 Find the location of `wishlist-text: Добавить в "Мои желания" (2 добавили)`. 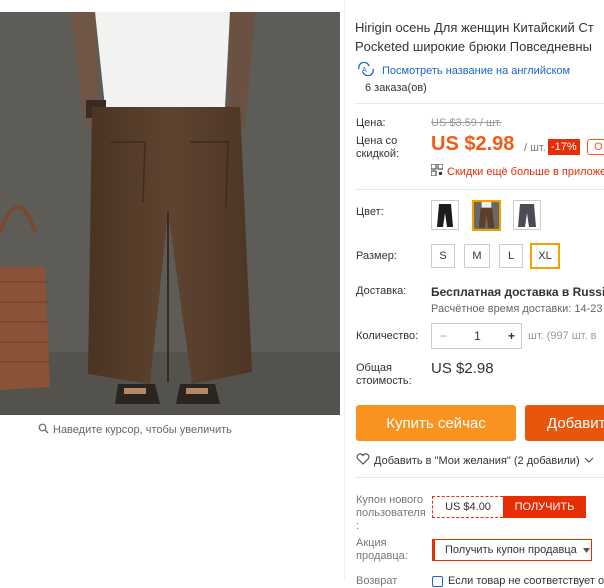

wishlist-text: Добавить в "Мои желания" (2 добавили) is located at coordinates (477, 461).